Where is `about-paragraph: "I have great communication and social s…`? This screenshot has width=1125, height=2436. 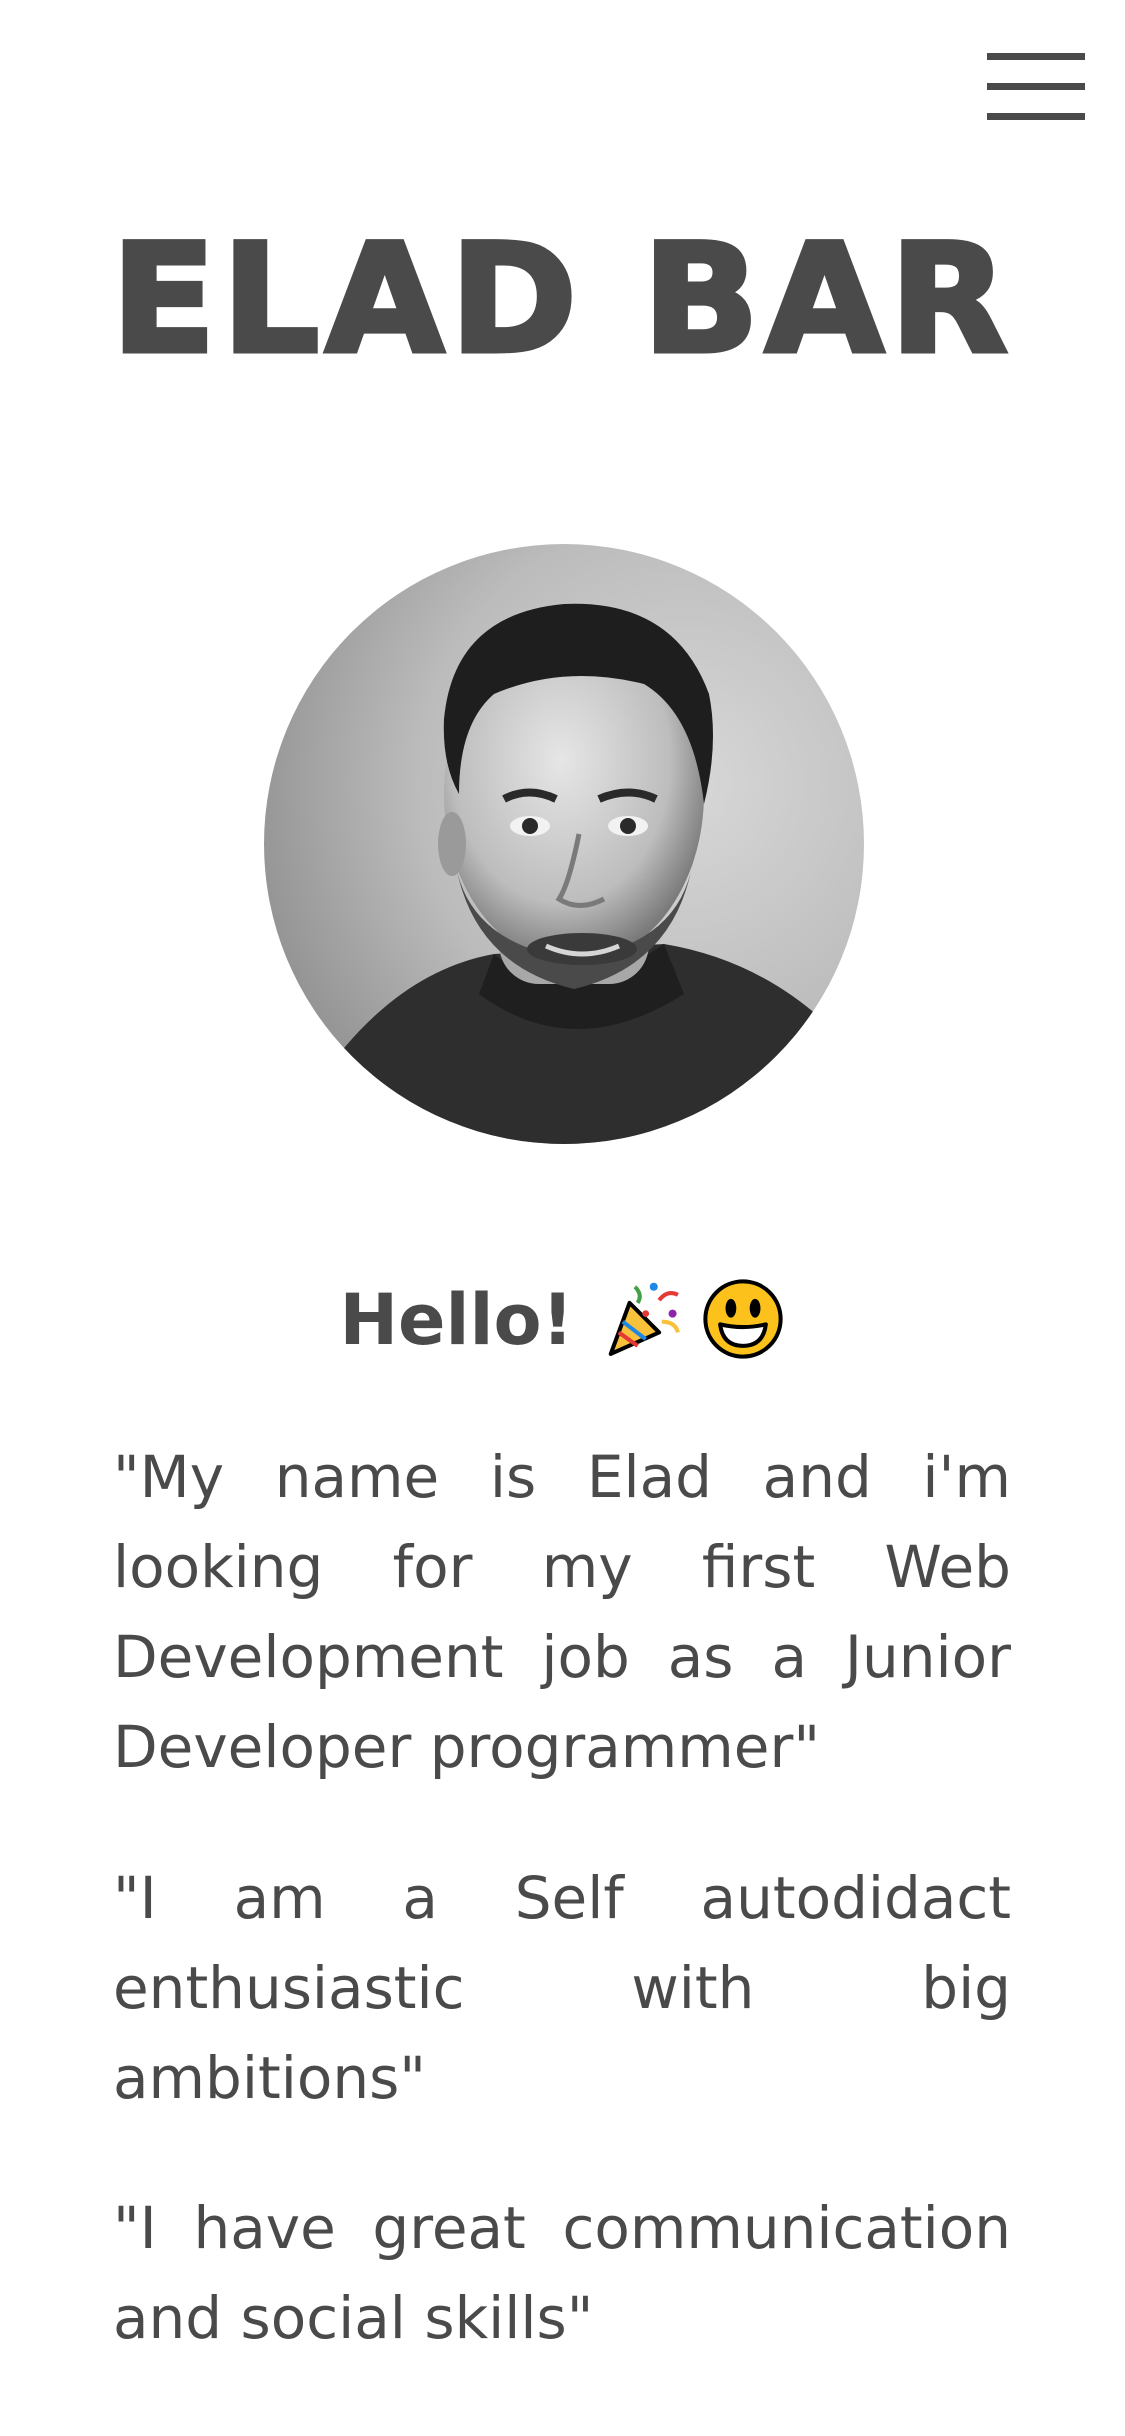 about-paragraph: "I have great communication and social s… is located at coordinates (562, 2273).